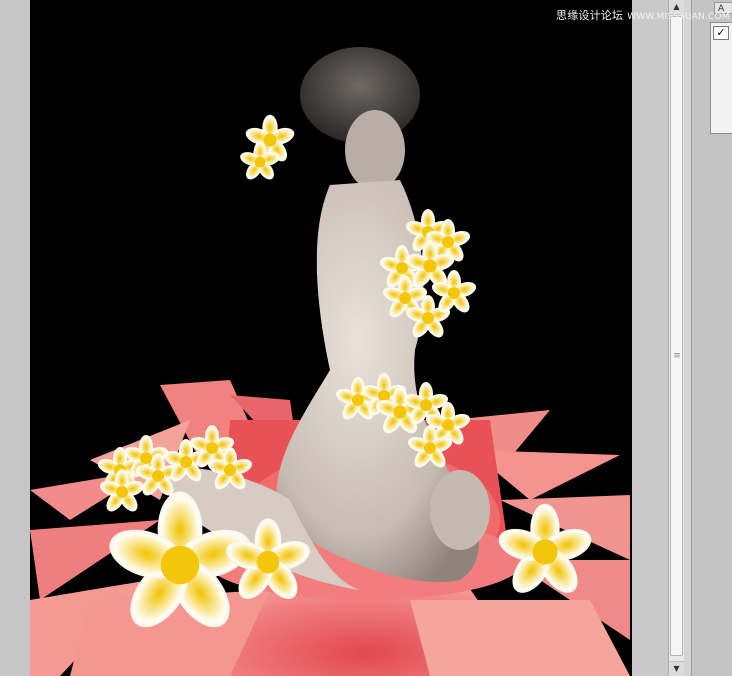 The height and width of the screenshot is (676, 732). I want to click on panel-options-box: ✓, so click(721, 78).